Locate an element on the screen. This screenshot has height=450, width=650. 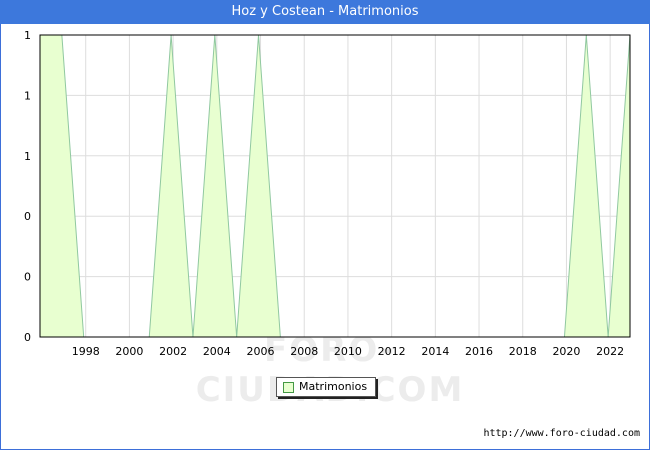
x-tick-label: 2016 is located at coordinates (479, 351).